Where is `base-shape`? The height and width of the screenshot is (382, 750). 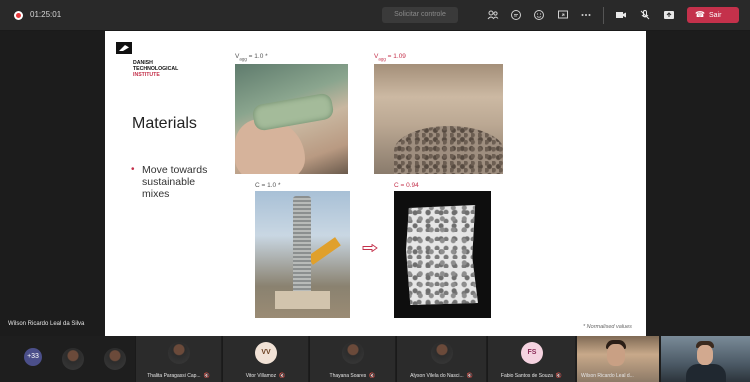 base-shape is located at coordinates (302, 300).